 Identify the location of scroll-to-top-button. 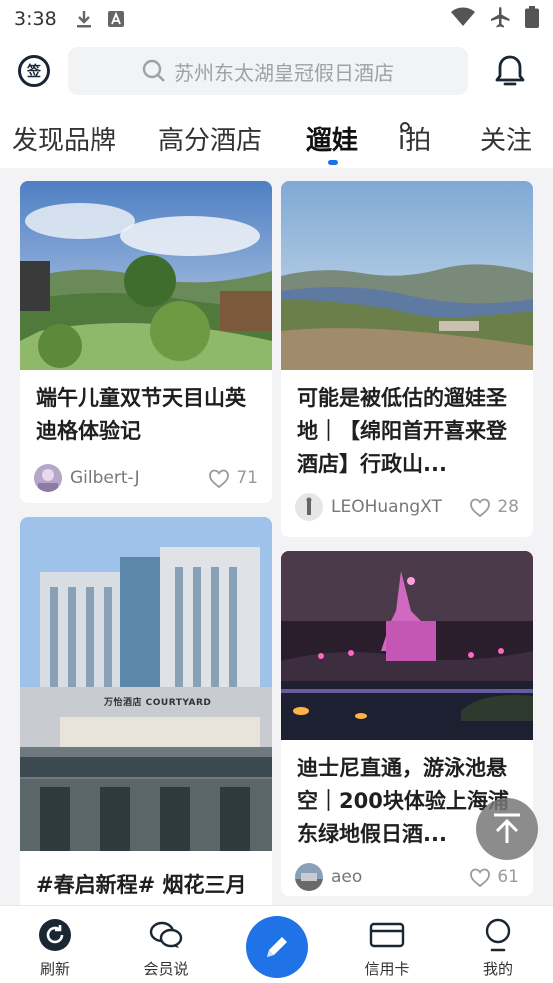
(507, 829).